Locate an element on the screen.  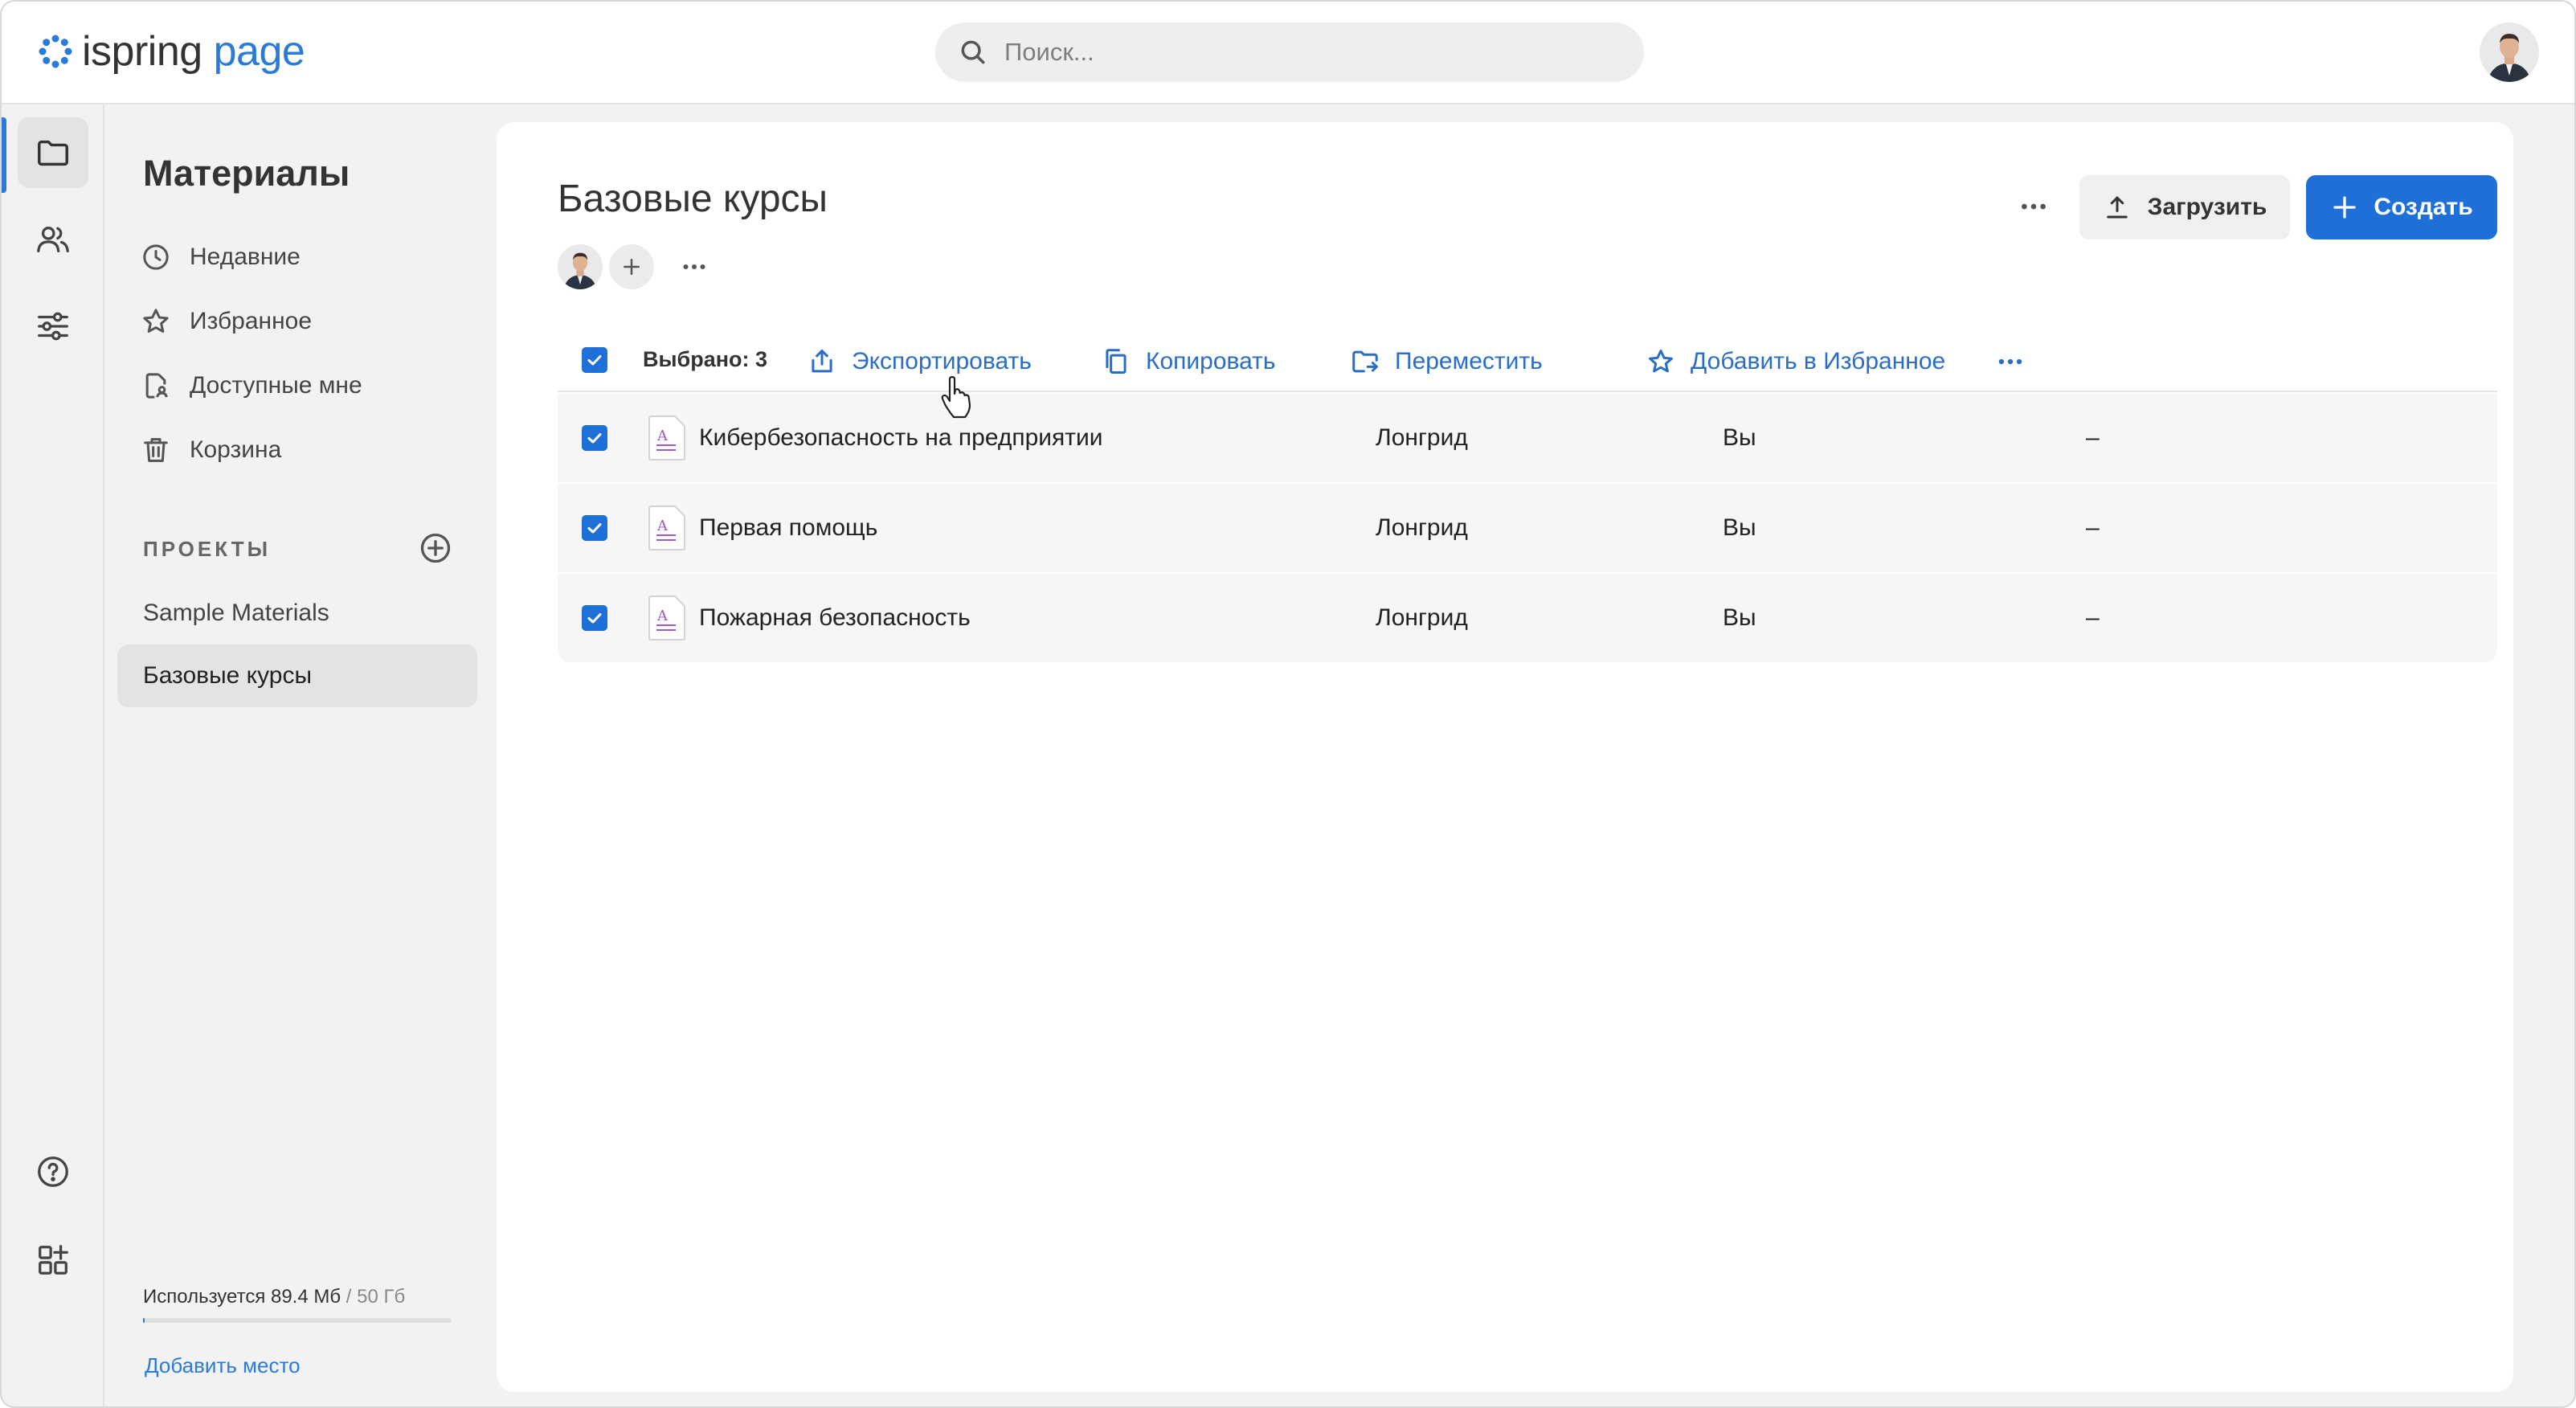
sidebar-item-label: Недавние is located at coordinates (246, 257).